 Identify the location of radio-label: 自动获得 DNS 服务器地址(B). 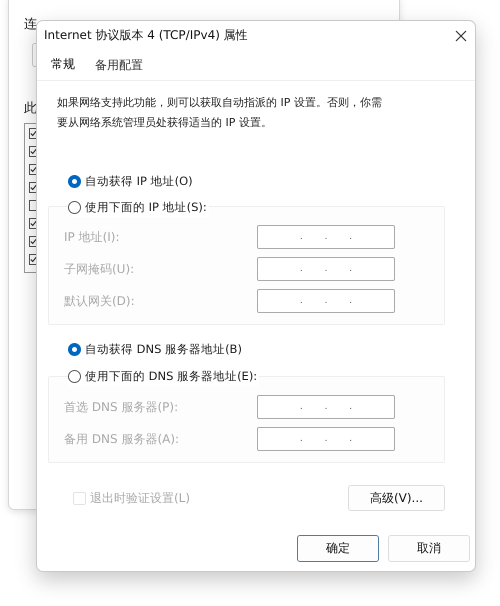
(163, 349).